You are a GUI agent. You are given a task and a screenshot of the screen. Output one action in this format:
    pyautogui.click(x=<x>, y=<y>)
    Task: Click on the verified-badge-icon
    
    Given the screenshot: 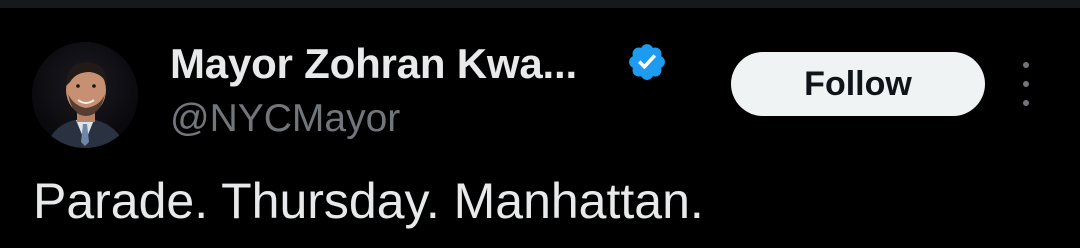 What is the action you would take?
    pyautogui.click(x=647, y=62)
    